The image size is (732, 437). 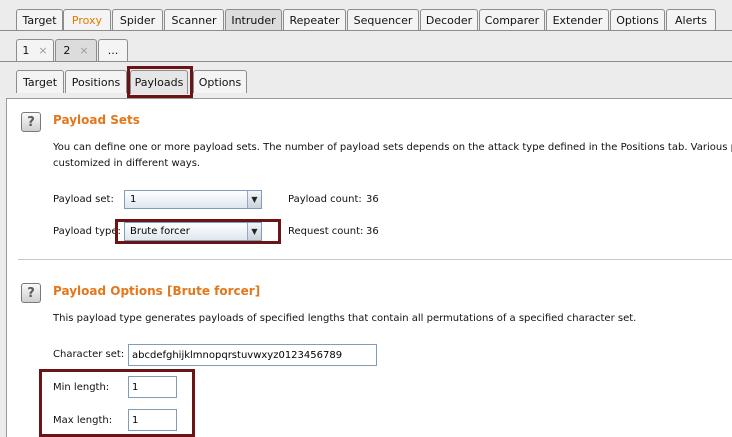 What do you see at coordinates (35, 50) in the screenshot?
I see `attack-tab-1: 1 ×` at bounding box center [35, 50].